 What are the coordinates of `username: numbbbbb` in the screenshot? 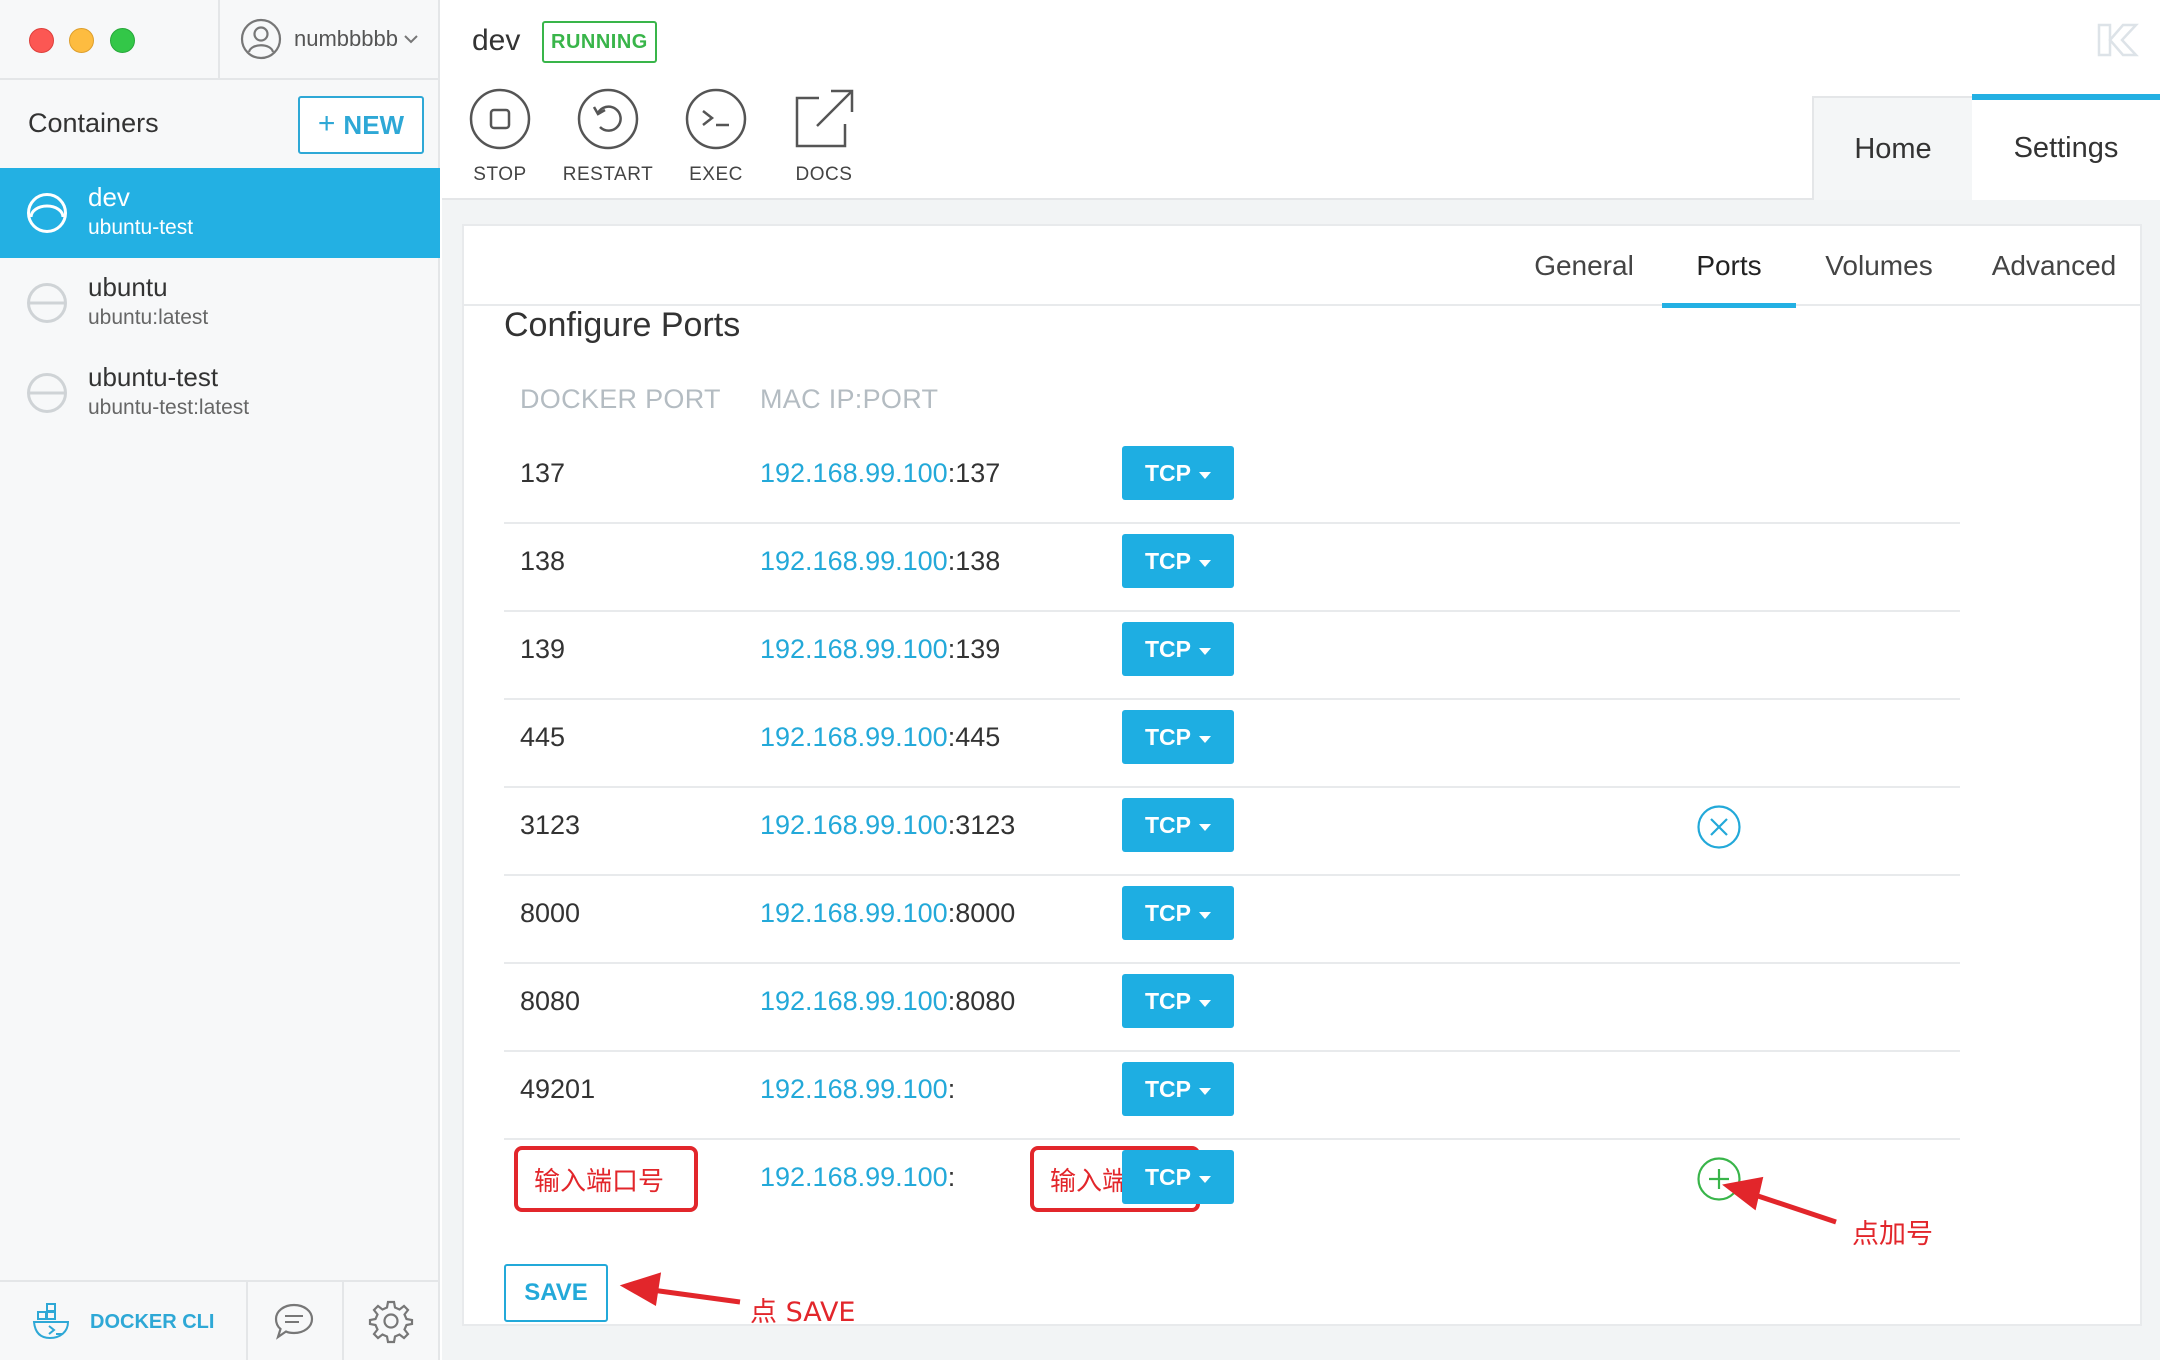 It's located at (346, 39).